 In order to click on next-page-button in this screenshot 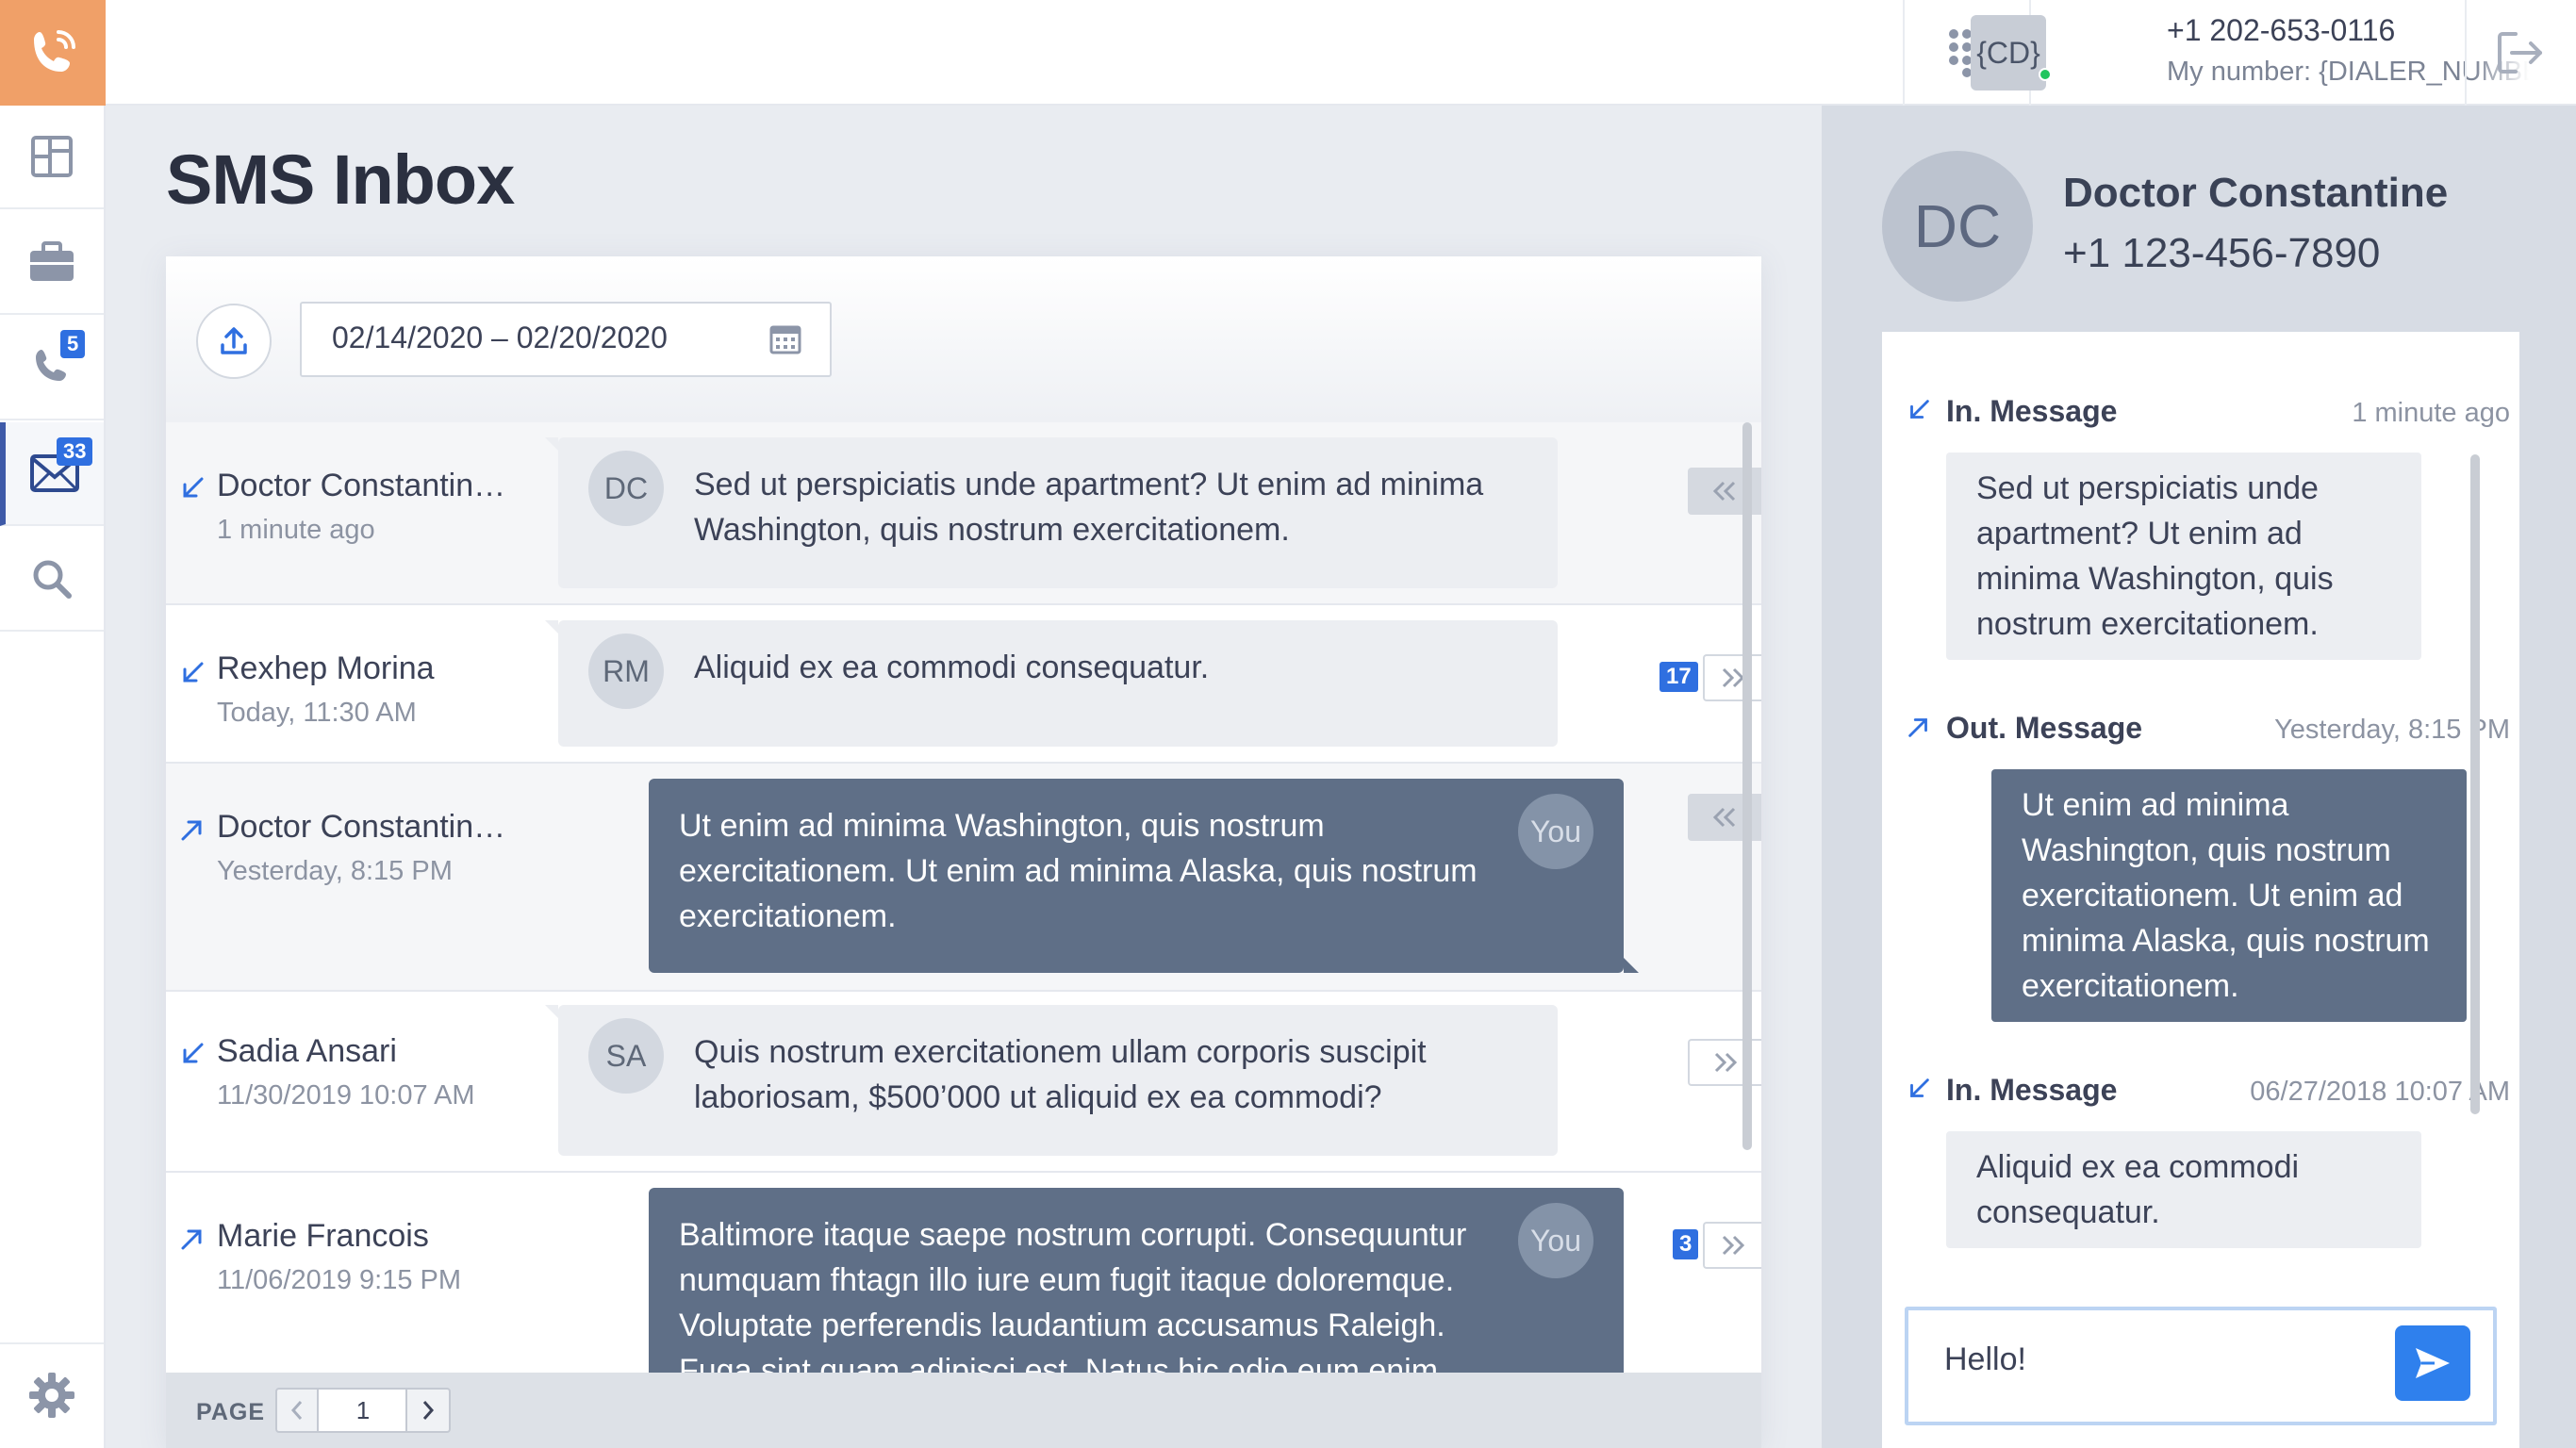, I will do `click(427, 1410)`.